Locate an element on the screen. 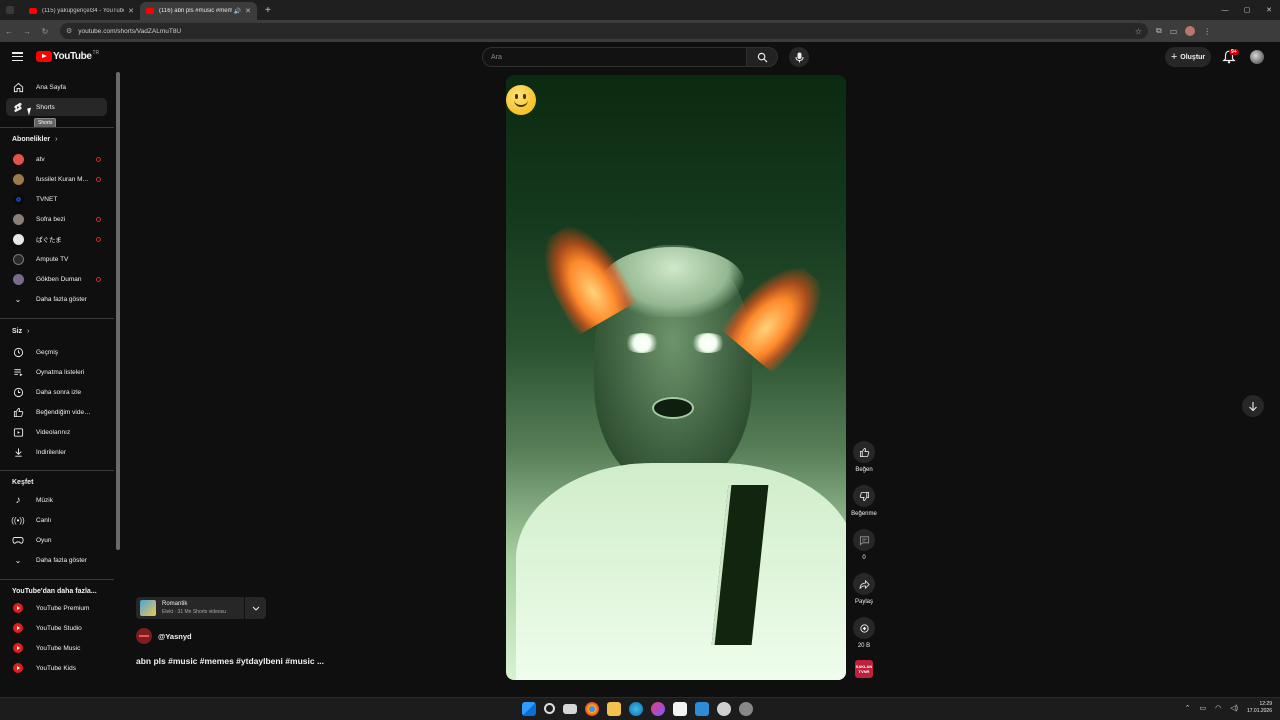 The height and width of the screenshot is (720, 1280). maximize-icon: ▢ is located at coordinates (1247, 10).